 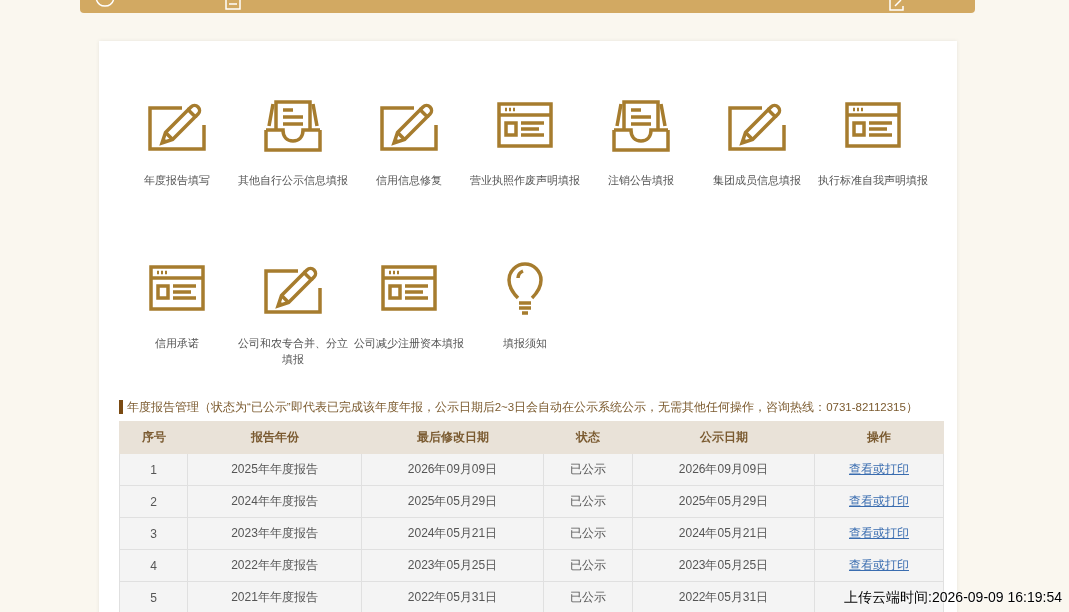 What do you see at coordinates (274, 437) in the screenshot?
I see `column-header: 报告年份` at bounding box center [274, 437].